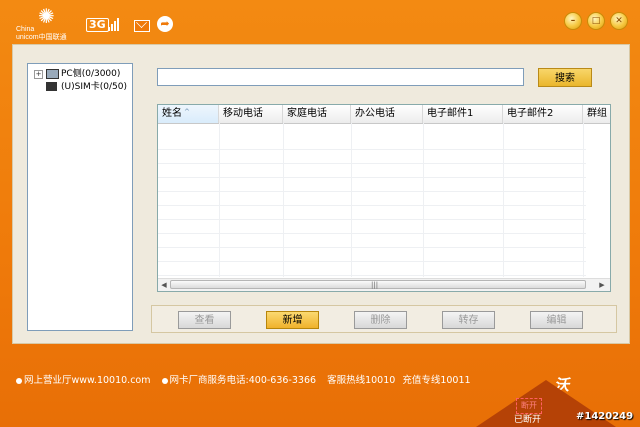 Image resolution: width=640 pixels, height=427 pixels. Describe the element at coordinates (241, 380) in the screenshot. I see `footer-link-vendor-phone: 网卡厂商服务电话:400-636-3366` at that location.